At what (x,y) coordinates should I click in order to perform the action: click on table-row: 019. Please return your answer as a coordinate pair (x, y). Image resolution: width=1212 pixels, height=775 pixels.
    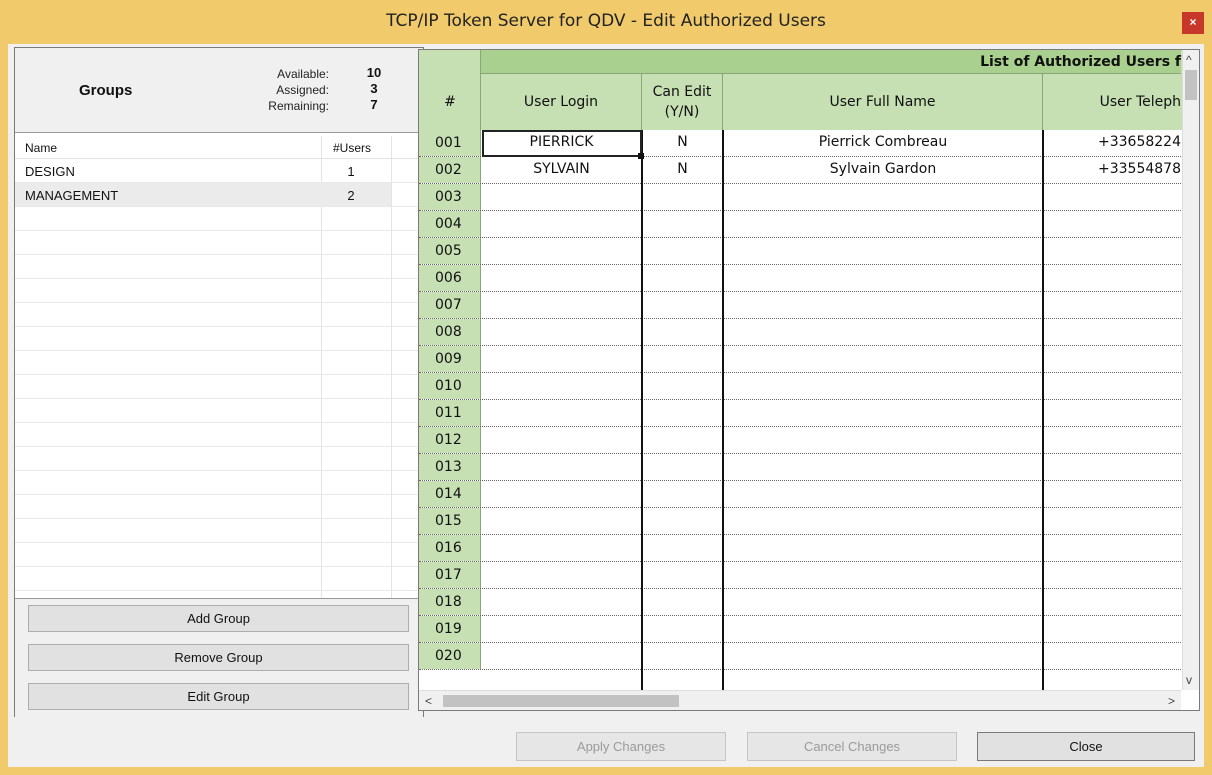
    Looking at the image, I should click on (800, 629).